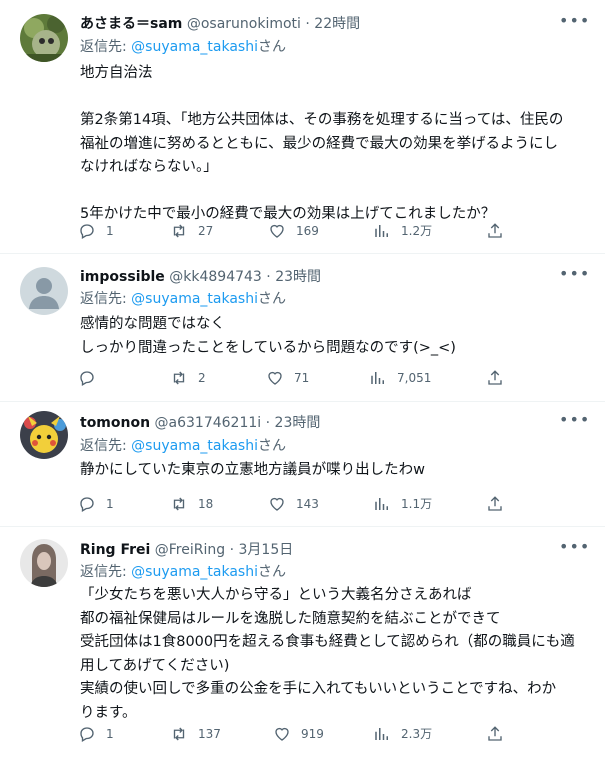 The height and width of the screenshot is (762, 605). Describe the element at coordinates (400, 378) in the screenshot. I see `views-button: 7,051` at that location.